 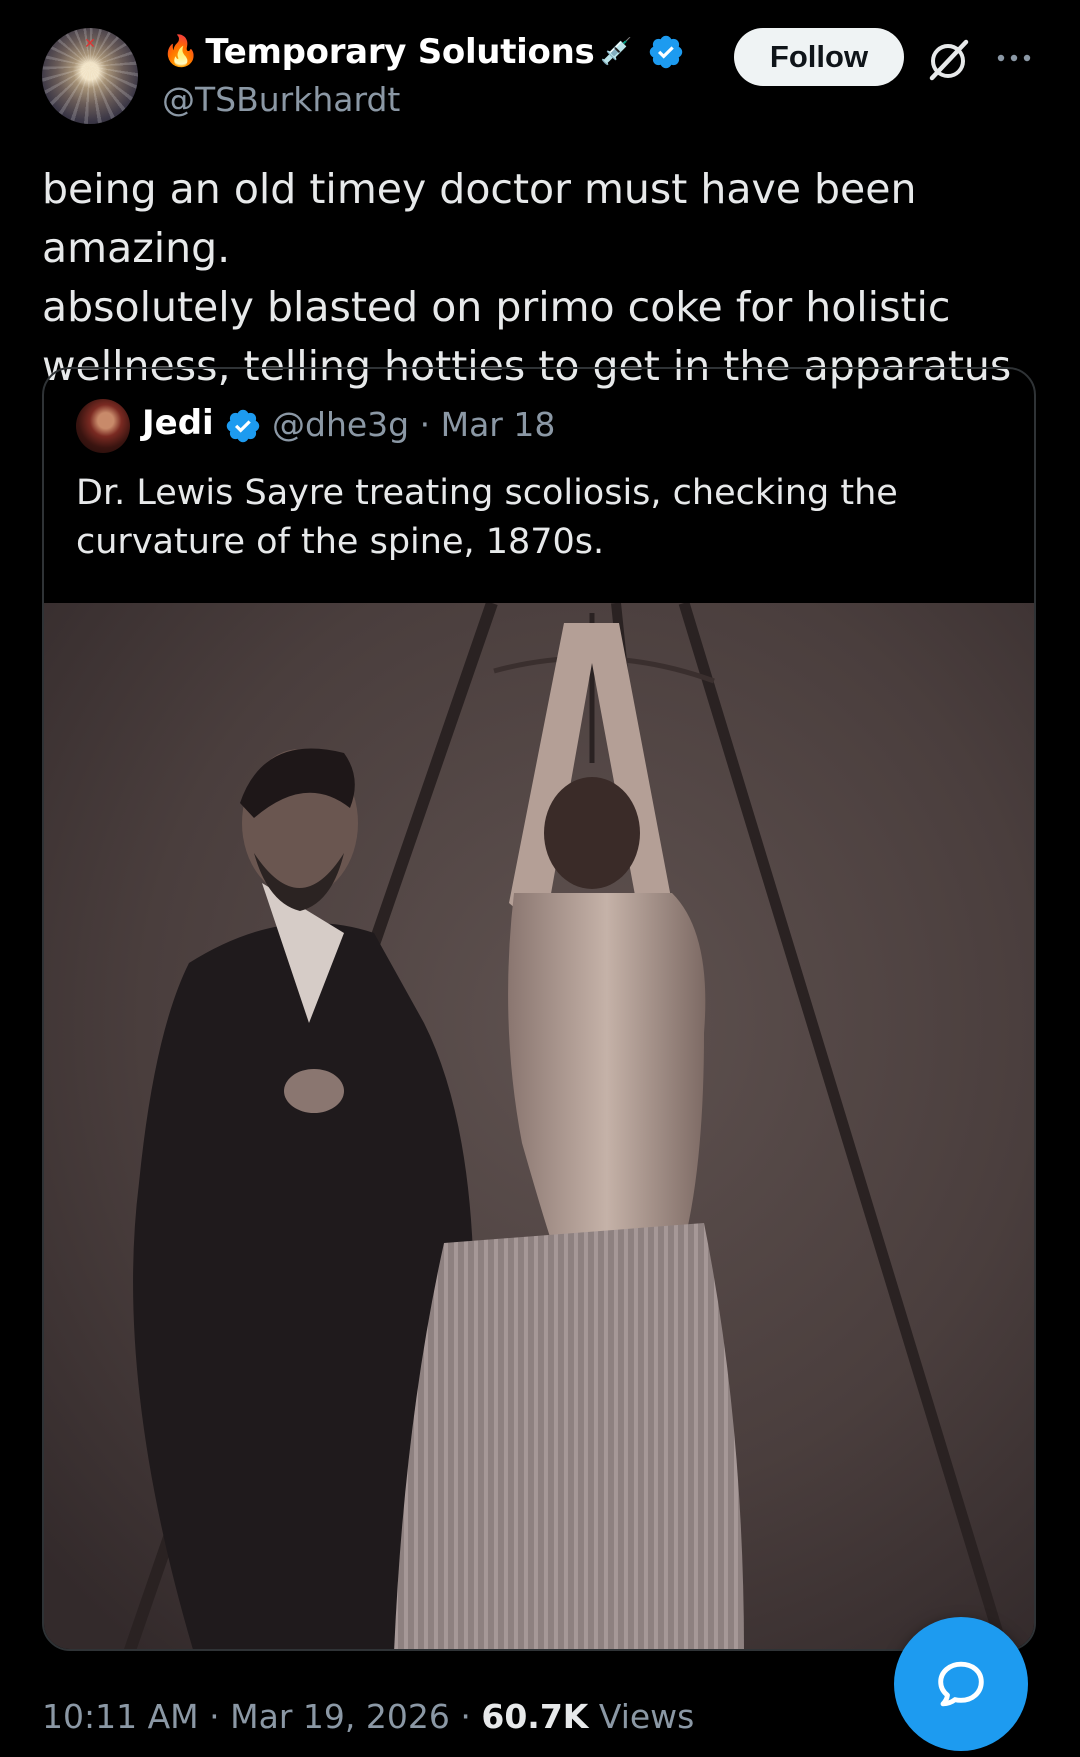 What do you see at coordinates (281, 99) in the screenshot?
I see `author-handle: @TSBurkhardt` at bounding box center [281, 99].